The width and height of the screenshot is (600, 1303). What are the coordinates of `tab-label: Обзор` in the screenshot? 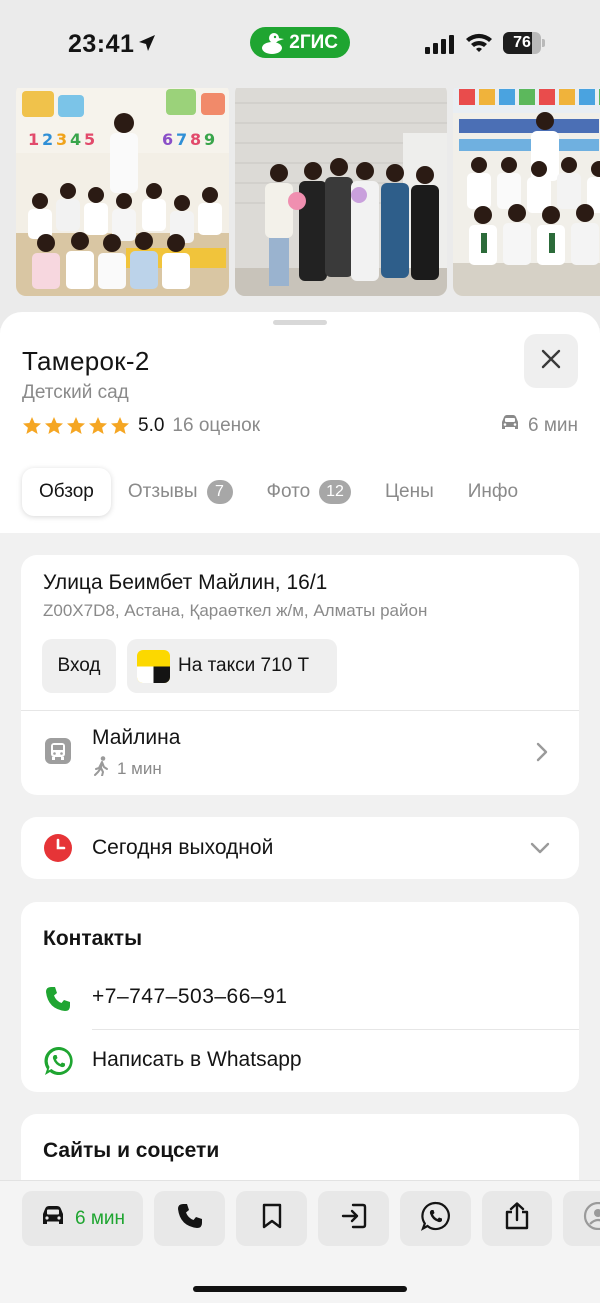 It's located at (66, 491).